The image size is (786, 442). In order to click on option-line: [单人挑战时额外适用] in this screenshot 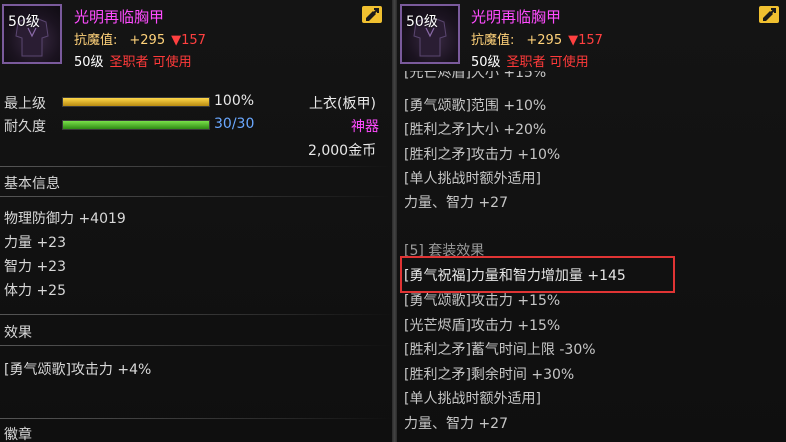, I will do `click(472, 179)`.